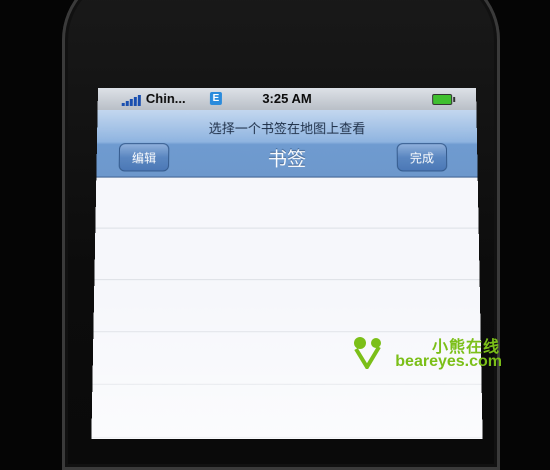  What do you see at coordinates (422, 157) in the screenshot?
I see `done-button: 完成` at bounding box center [422, 157].